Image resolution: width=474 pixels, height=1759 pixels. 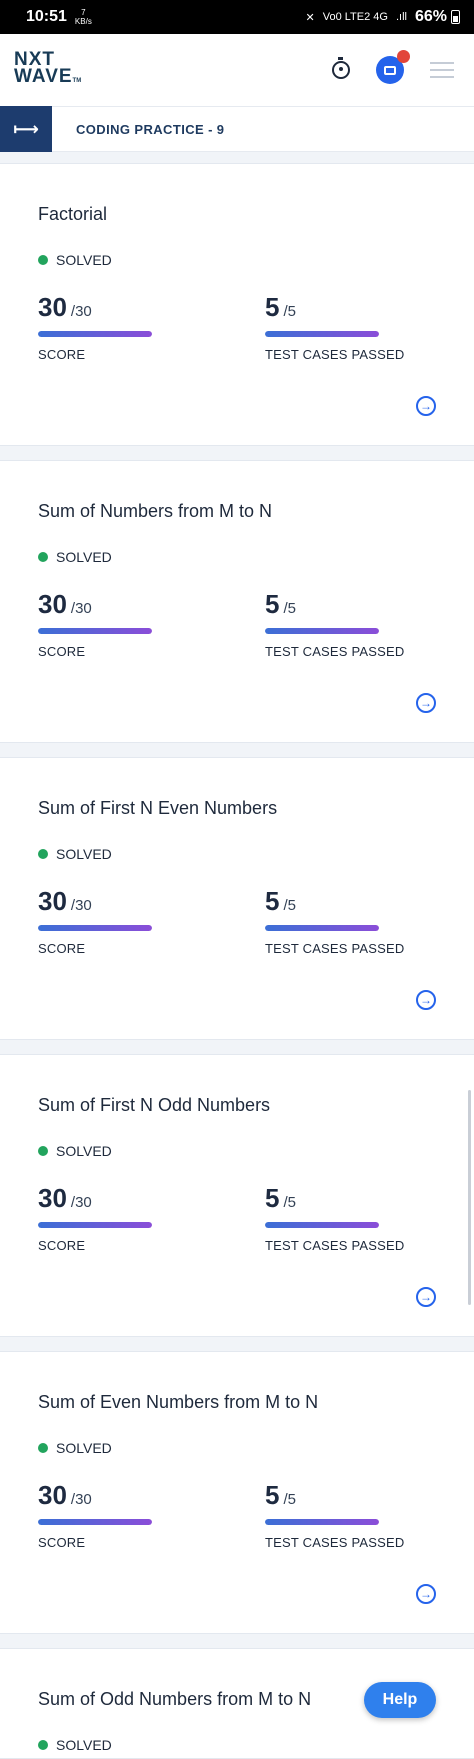 What do you see at coordinates (400, 1700) in the screenshot?
I see `help-button: Help` at bounding box center [400, 1700].